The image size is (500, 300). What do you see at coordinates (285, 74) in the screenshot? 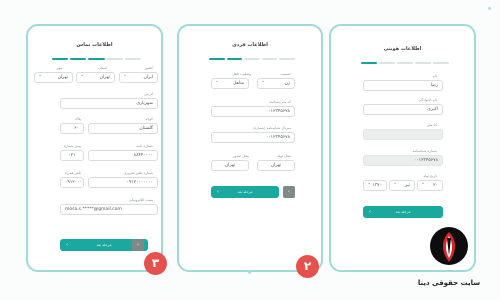
I see `gender-label: جنسیت` at bounding box center [285, 74].